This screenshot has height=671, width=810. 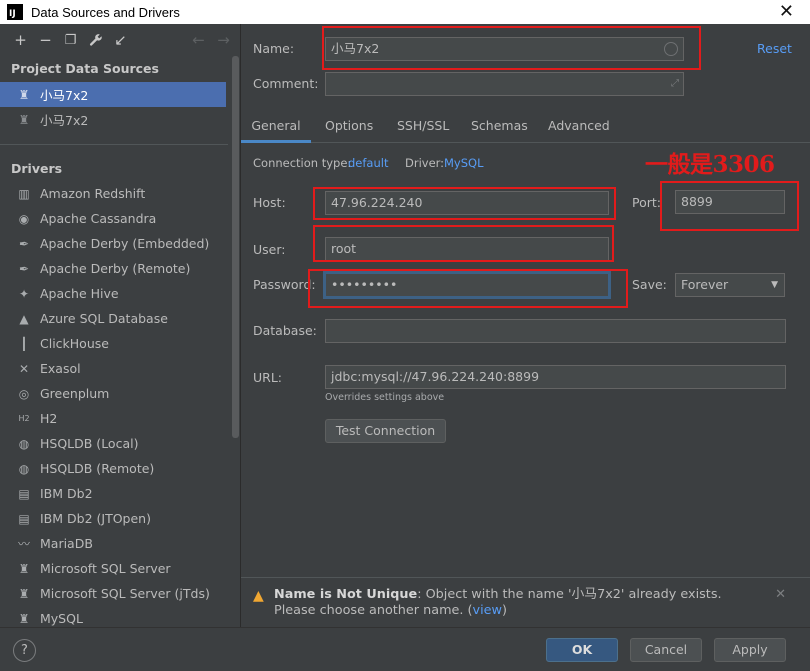 I want to click on driver-item: H2 H2, so click(x=120, y=418).